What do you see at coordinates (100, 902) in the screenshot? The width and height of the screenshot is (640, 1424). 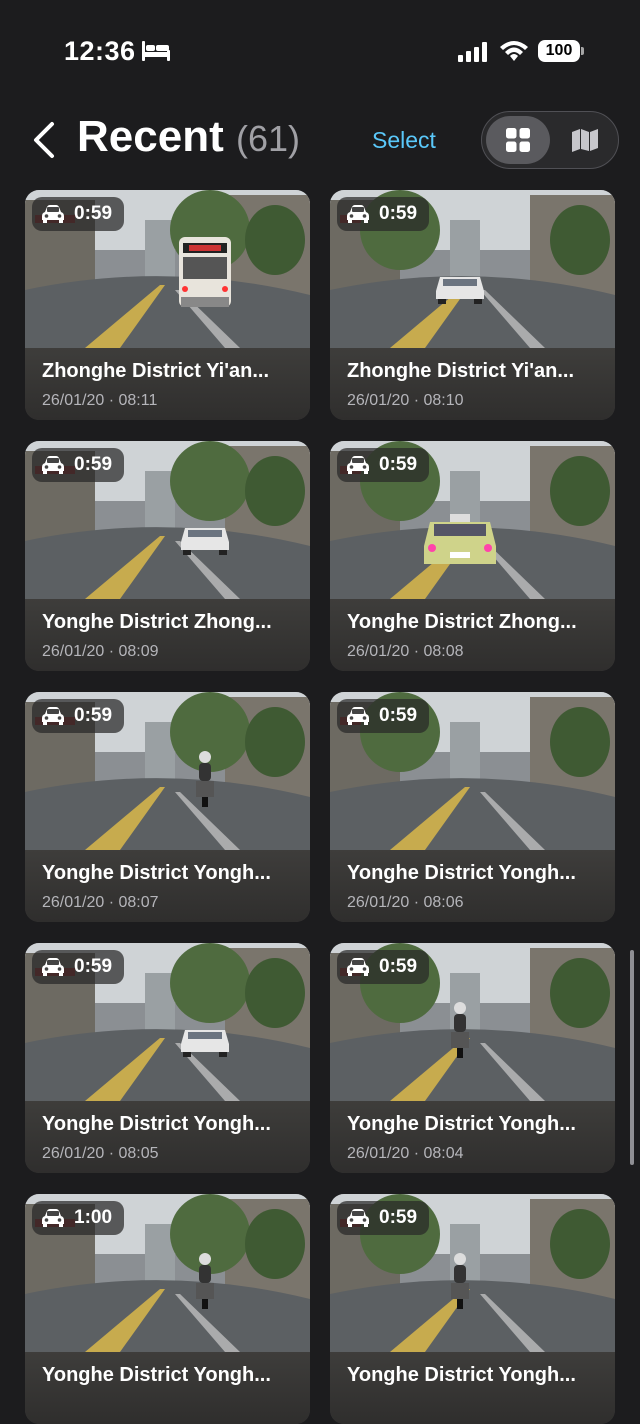 I see `recording-date: 26/01/20 · 08:07` at bounding box center [100, 902].